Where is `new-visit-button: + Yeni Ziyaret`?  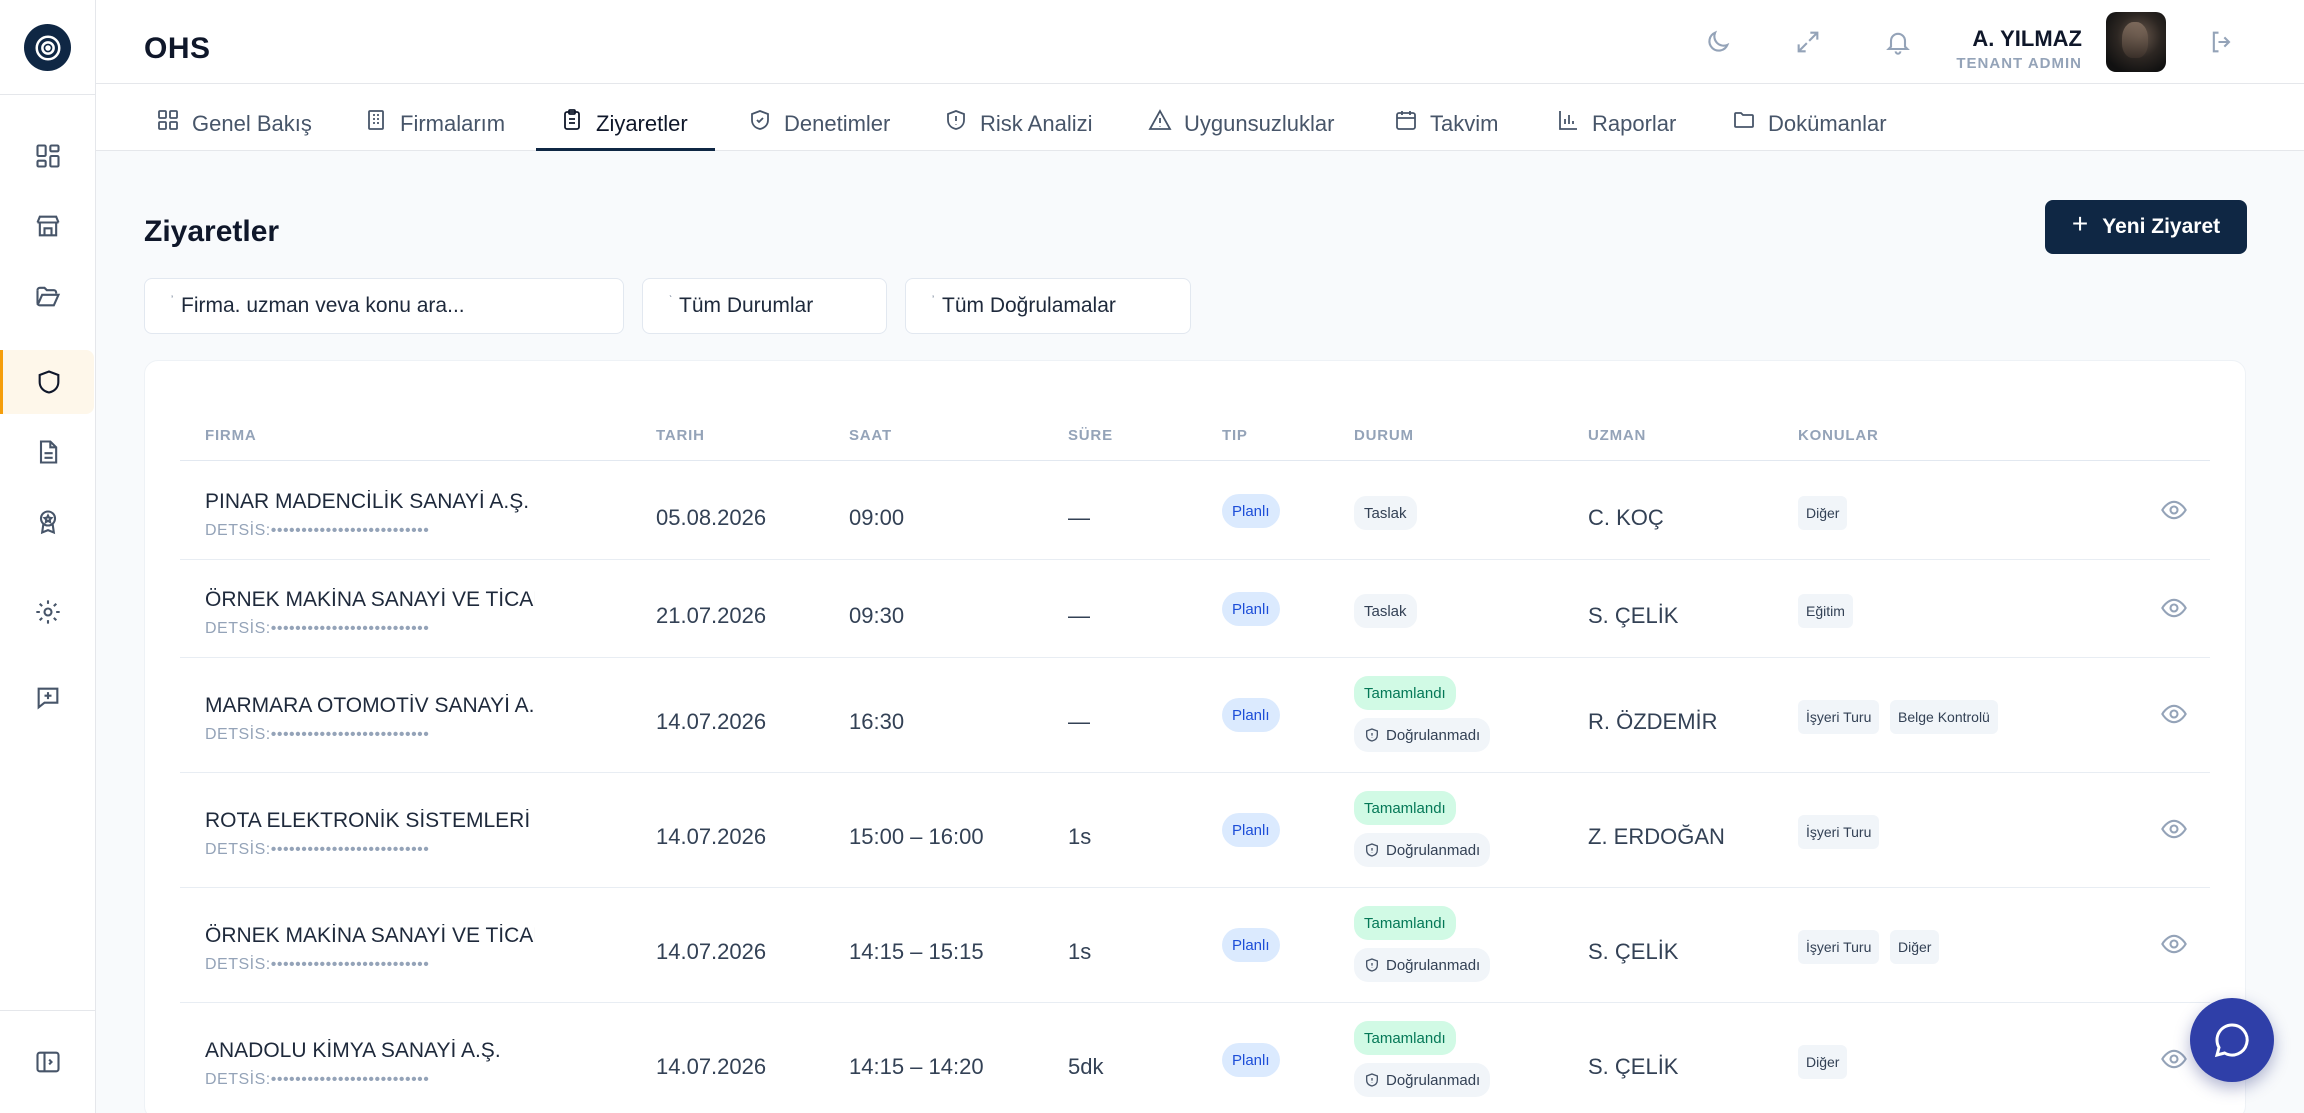 new-visit-button: + Yeni Ziyaret is located at coordinates (2146, 227).